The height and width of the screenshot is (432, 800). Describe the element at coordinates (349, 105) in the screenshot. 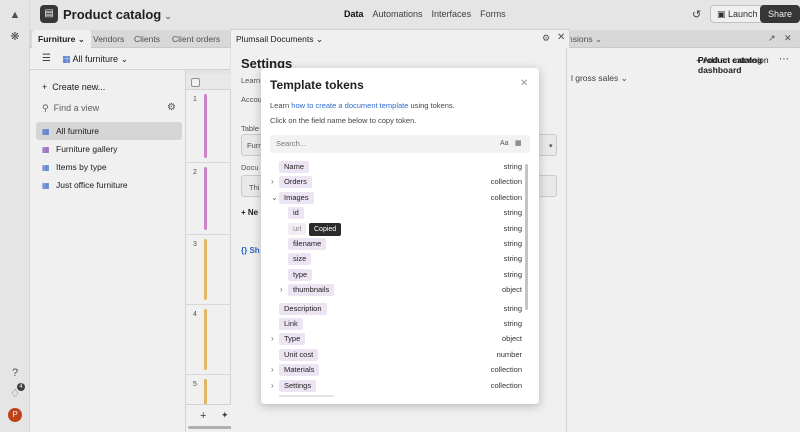

I see `create-template-link: how to create a document template` at that location.